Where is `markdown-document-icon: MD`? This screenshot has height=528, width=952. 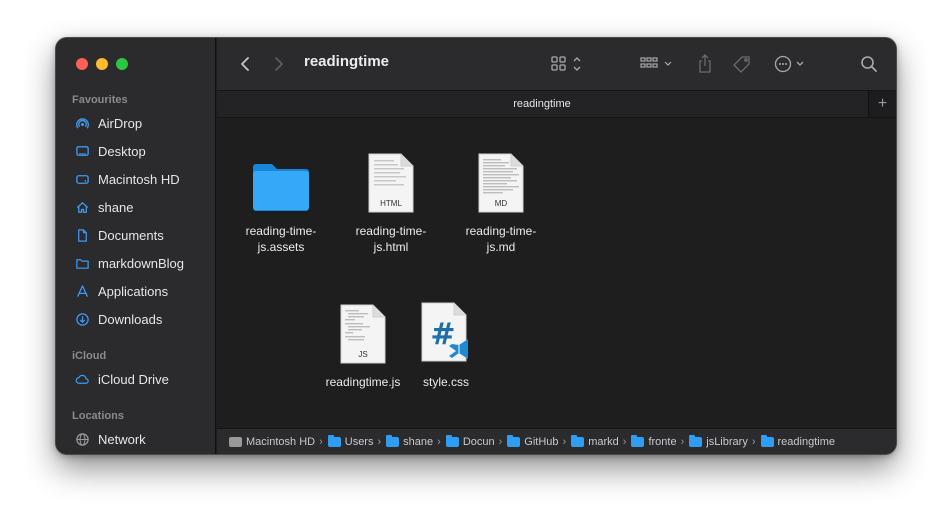 markdown-document-icon: MD is located at coordinates (501, 180).